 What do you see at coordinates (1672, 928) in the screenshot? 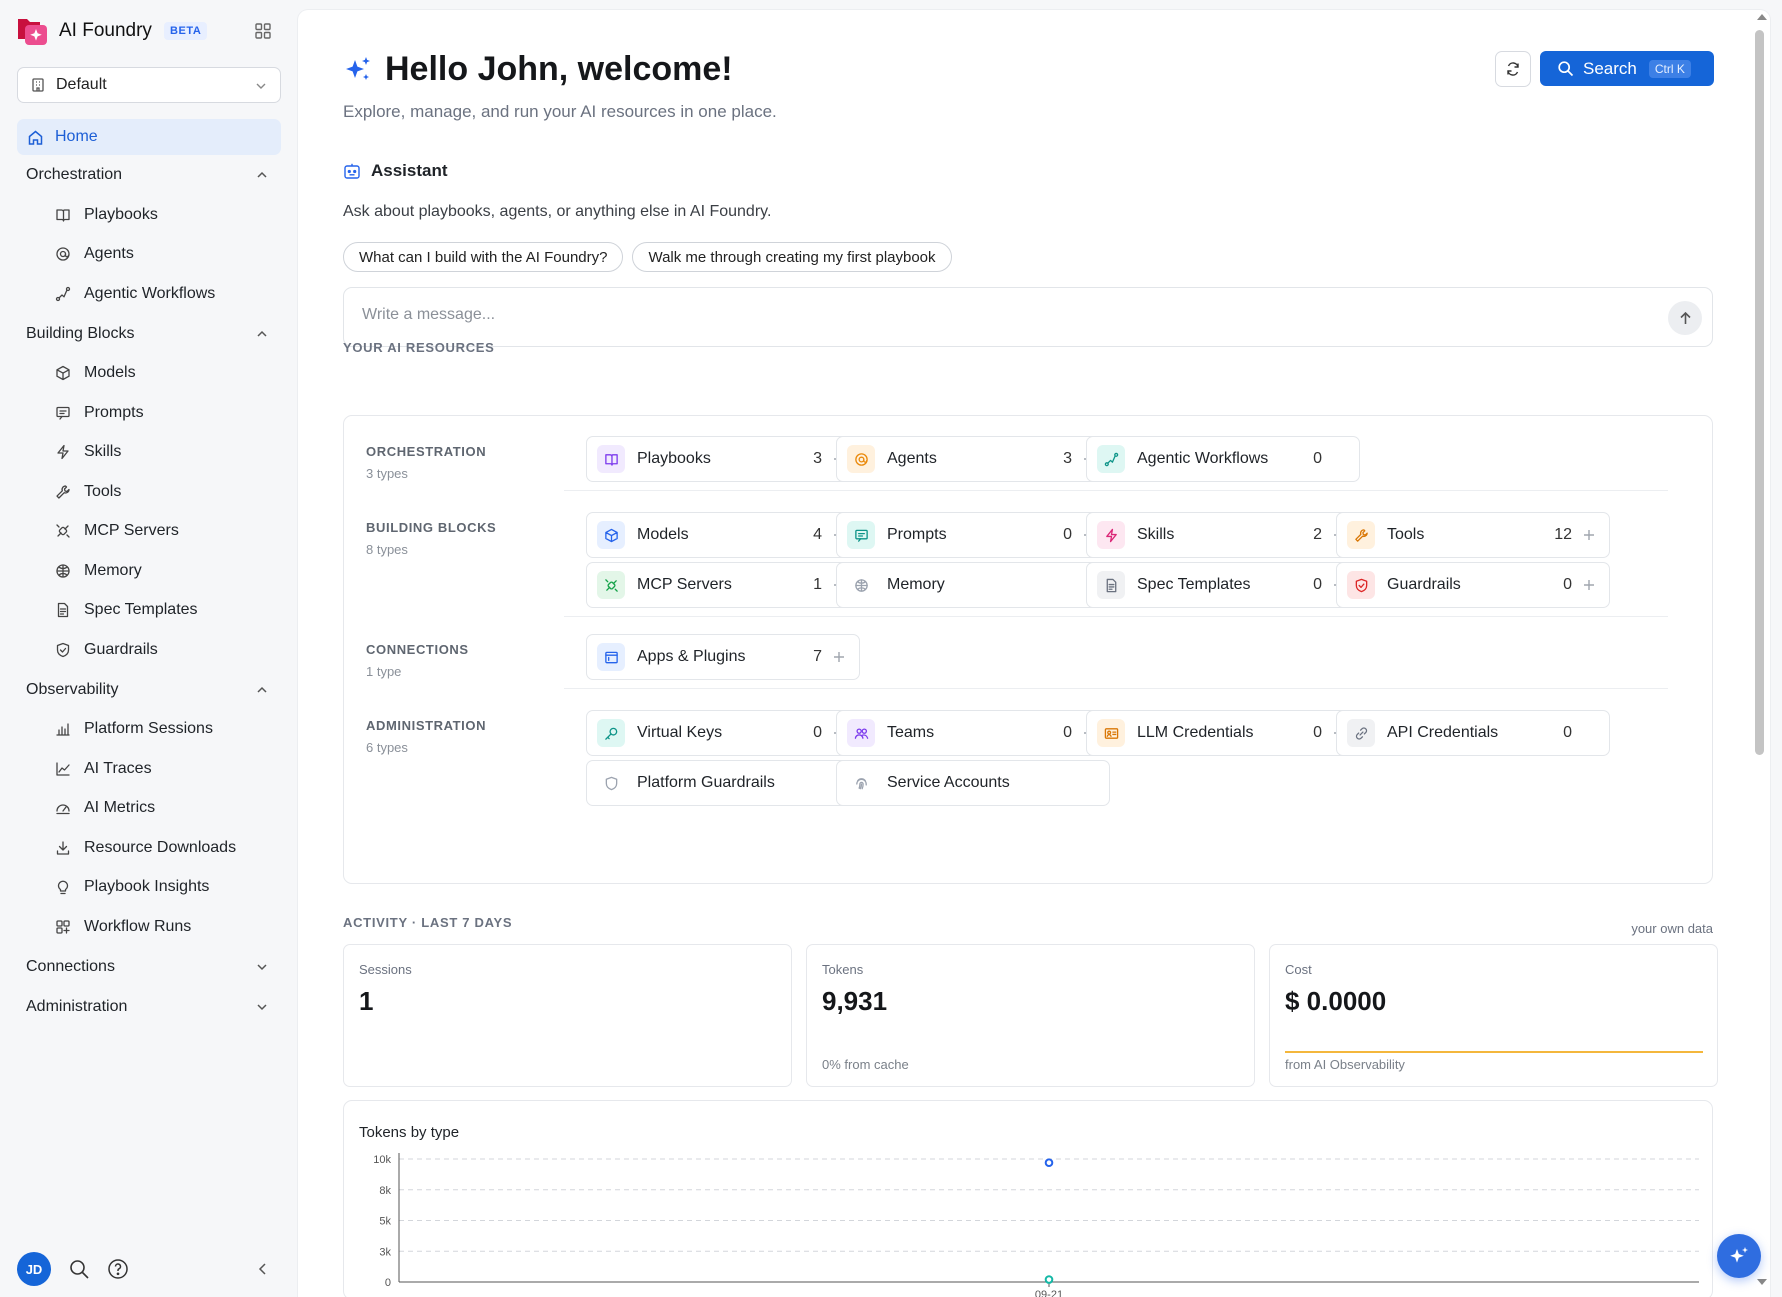
I see `activity-scope-note: your own data` at bounding box center [1672, 928].